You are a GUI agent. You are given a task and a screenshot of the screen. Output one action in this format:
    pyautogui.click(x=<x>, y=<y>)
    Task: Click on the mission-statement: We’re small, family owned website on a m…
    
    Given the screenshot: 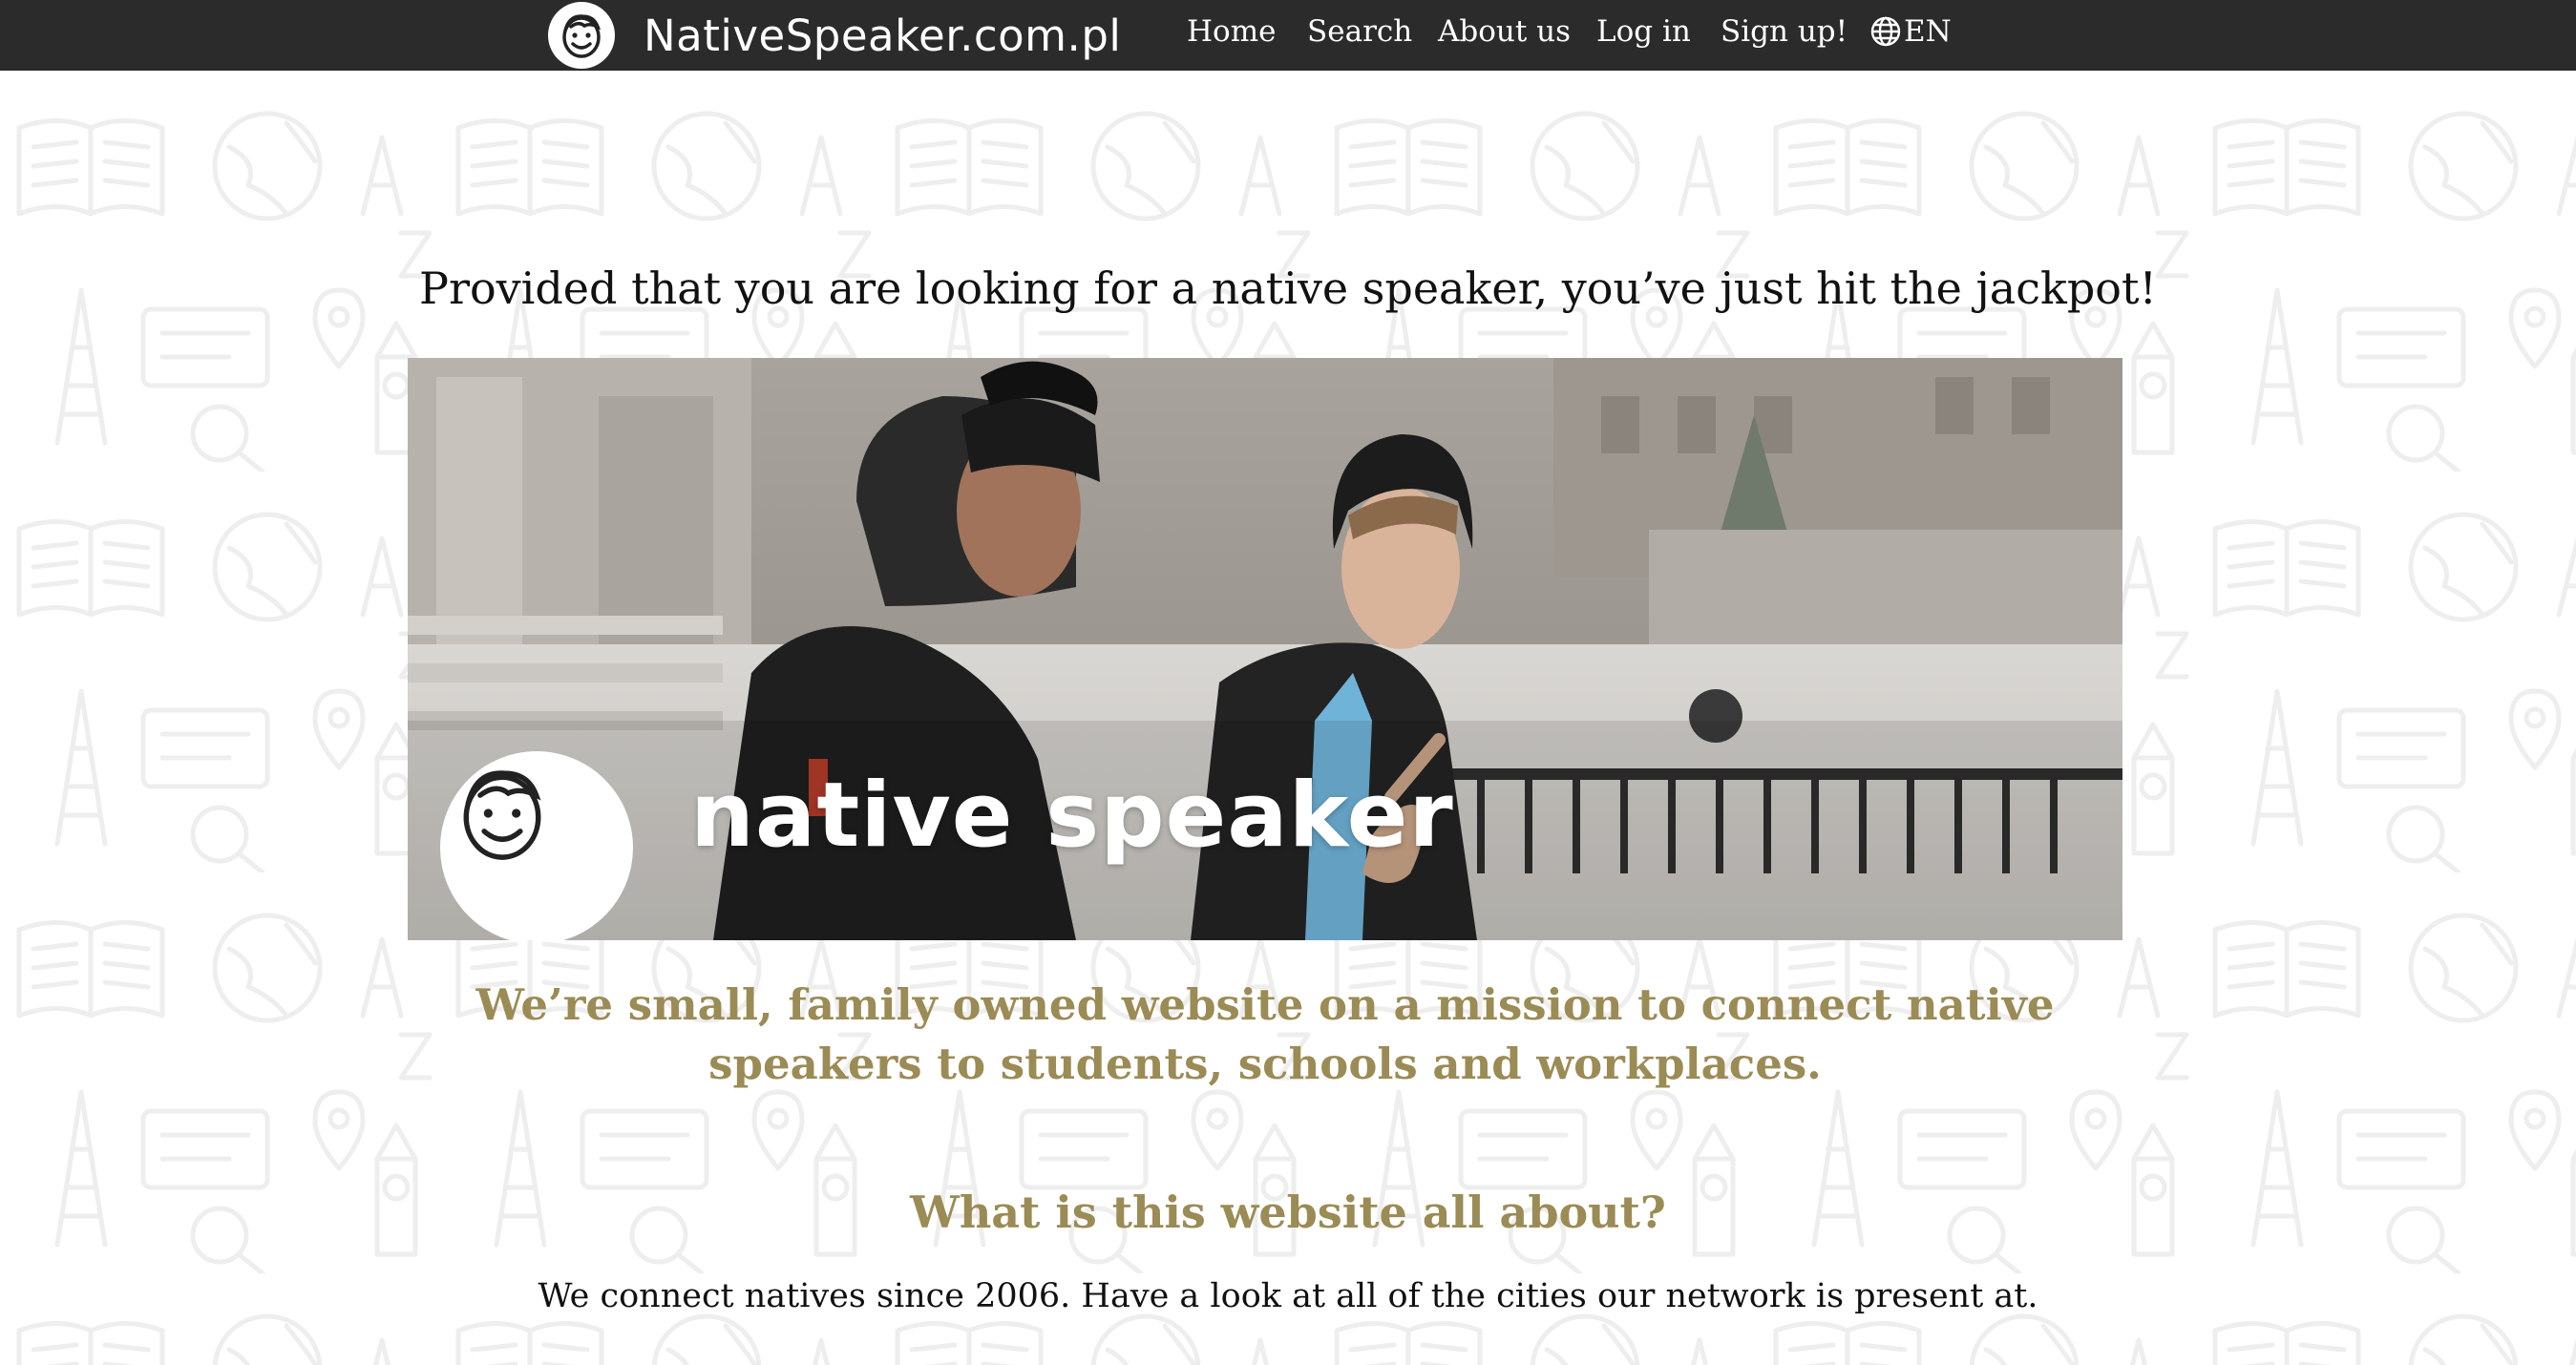 What is the action you would take?
    pyautogui.click(x=1265, y=1034)
    